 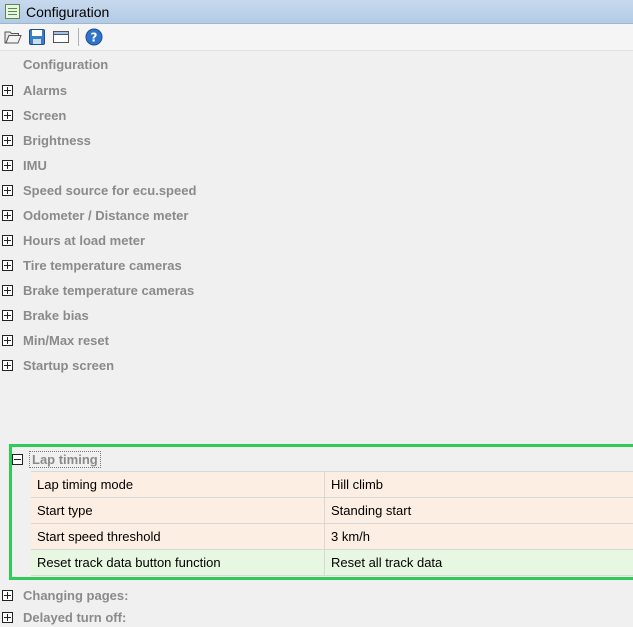 What do you see at coordinates (110, 190) in the screenshot?
I see `tree-category-label: Speed source for ecu.speed` at bounding box center [110, 190].